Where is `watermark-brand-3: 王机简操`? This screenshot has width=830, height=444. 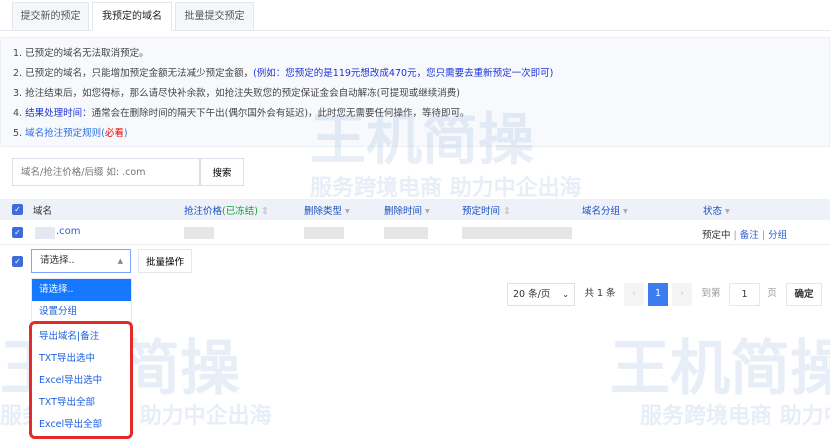 watermark-brand-3: 王机简操 is located at coordinates (720, 369).